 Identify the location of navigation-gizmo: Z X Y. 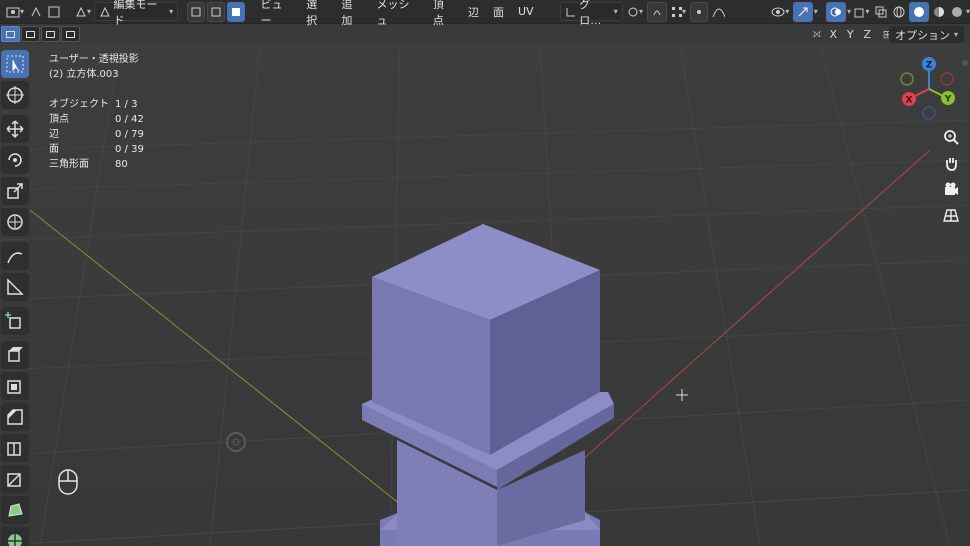
(929, 89).